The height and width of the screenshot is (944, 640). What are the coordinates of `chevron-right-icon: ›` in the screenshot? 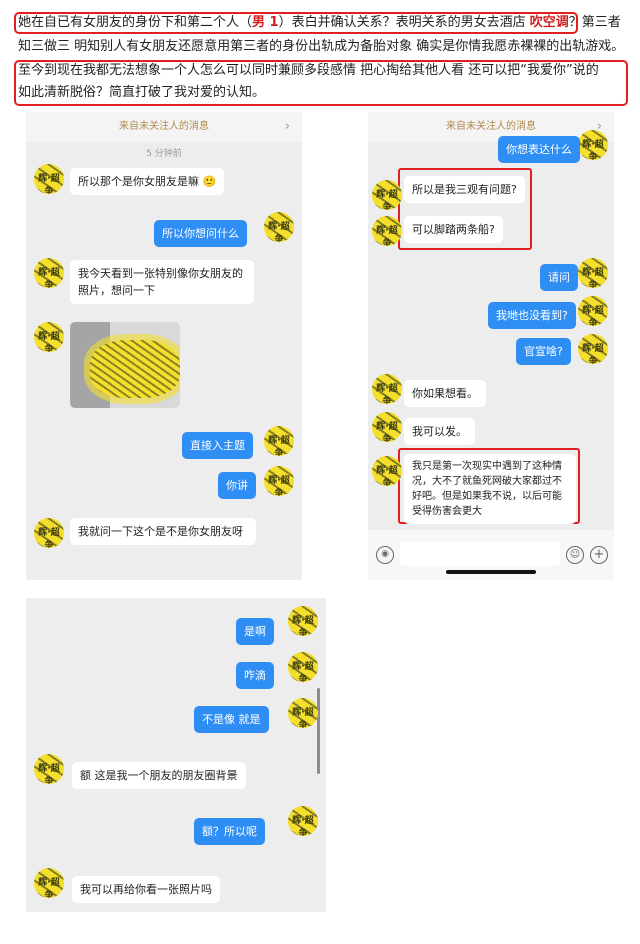 It's located at (287, 126).